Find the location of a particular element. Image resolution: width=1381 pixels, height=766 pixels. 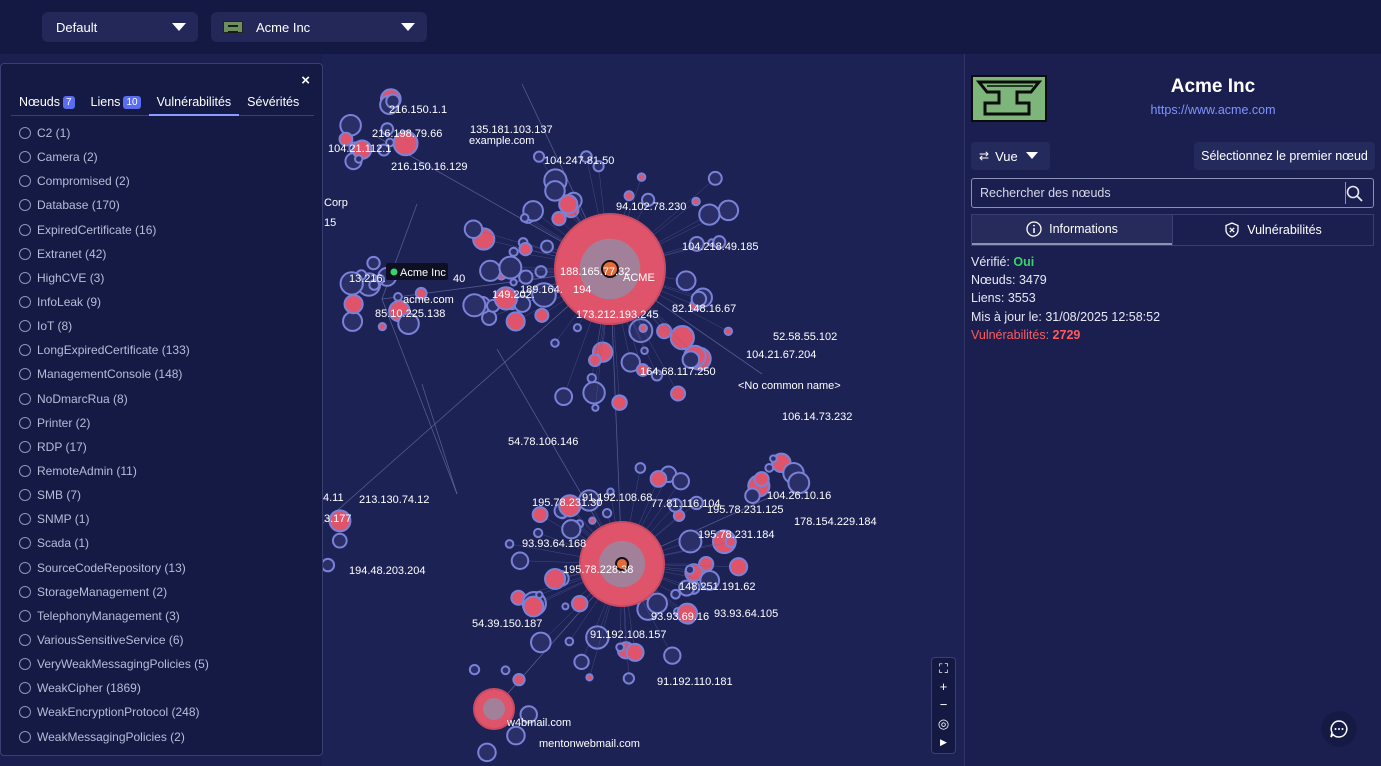

select-first-node-button: Sélectionnez le premier nœud is located at coordinates (1284, 156).